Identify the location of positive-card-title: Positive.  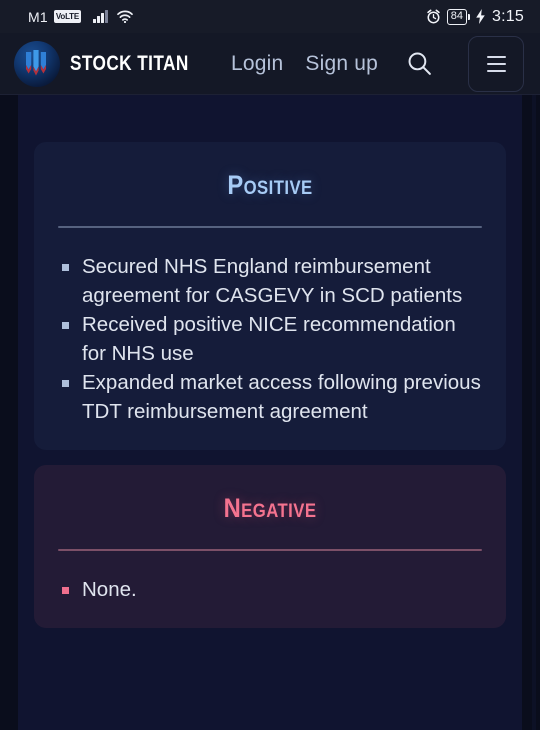
(270, 185).